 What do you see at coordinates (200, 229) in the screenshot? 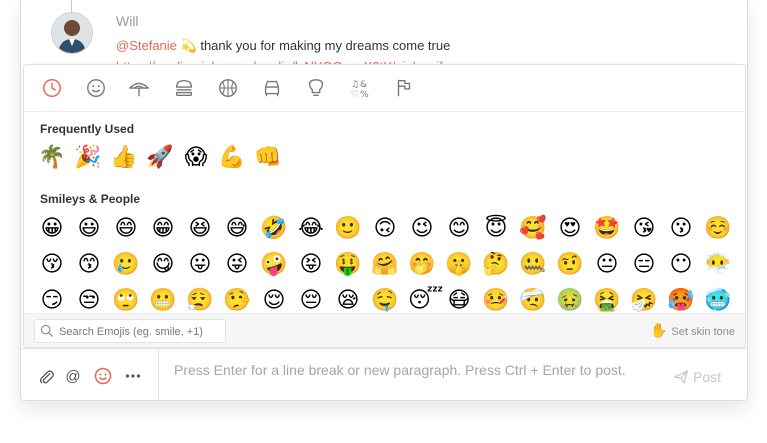
I see `smiley-emoji: 😆` at bounding box center [200, 229].